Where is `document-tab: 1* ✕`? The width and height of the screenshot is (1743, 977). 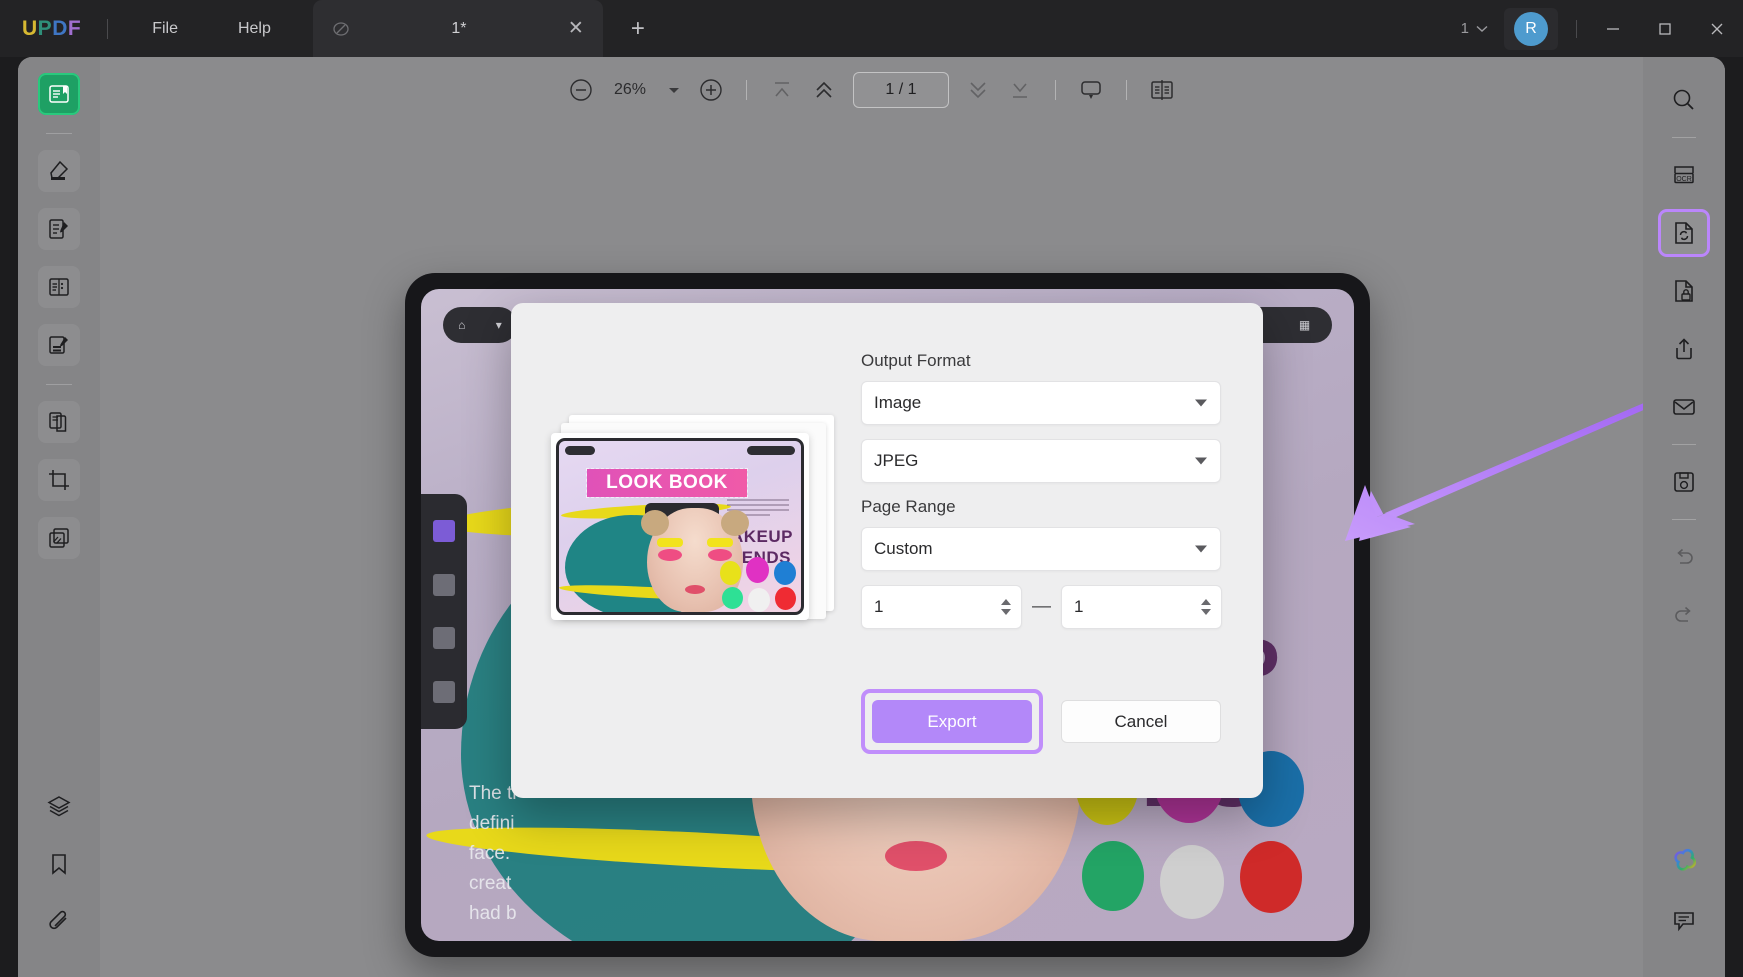 document-tab: 1* ✕ is located at coordinates (457, 28).